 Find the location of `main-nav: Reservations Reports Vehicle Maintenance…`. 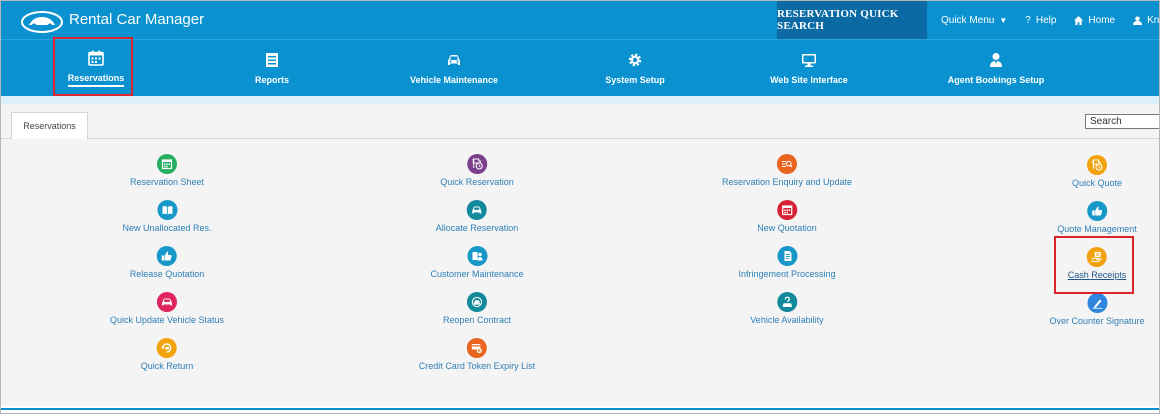

main-nav: Reservations Reports Vehicle Maintenance… is located at coordinates (580, 67).